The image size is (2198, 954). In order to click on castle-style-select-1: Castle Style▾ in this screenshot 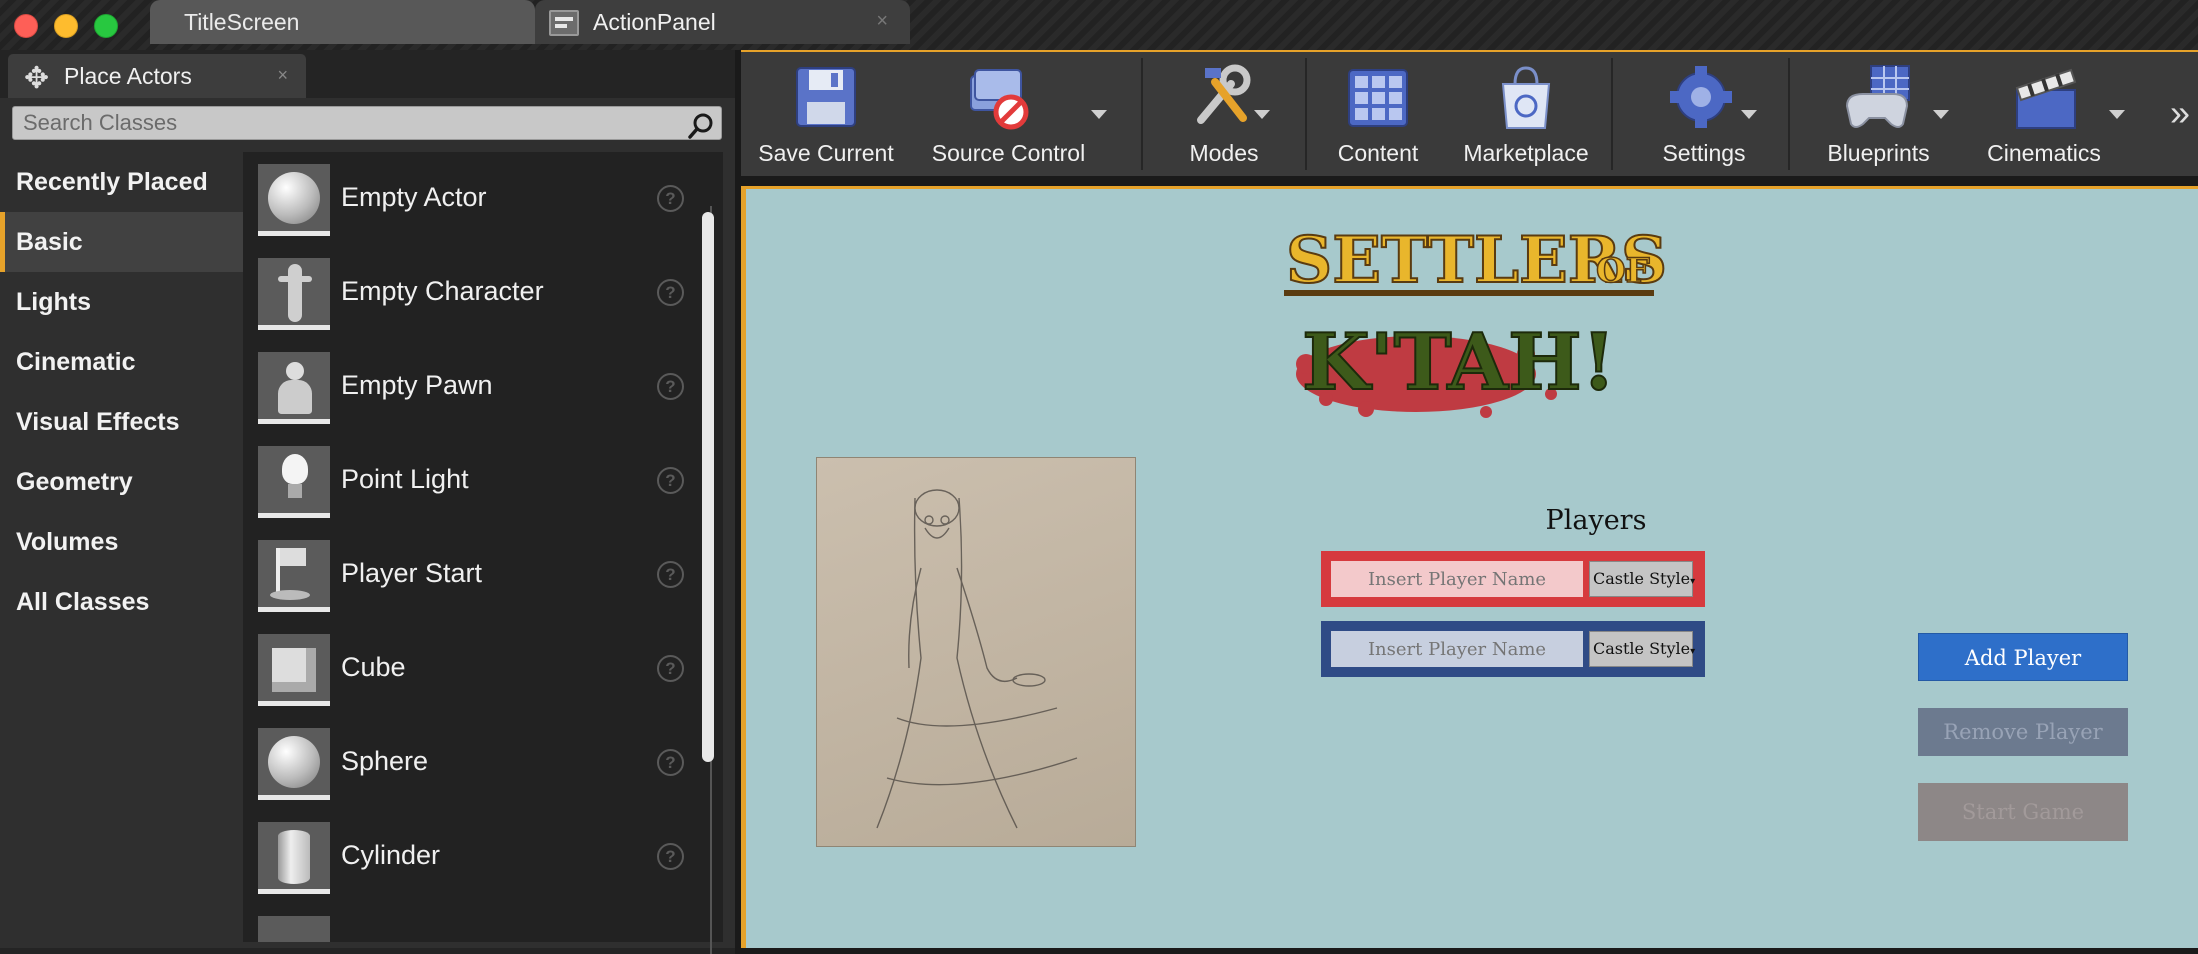, I will do `click(1642, 579)`.